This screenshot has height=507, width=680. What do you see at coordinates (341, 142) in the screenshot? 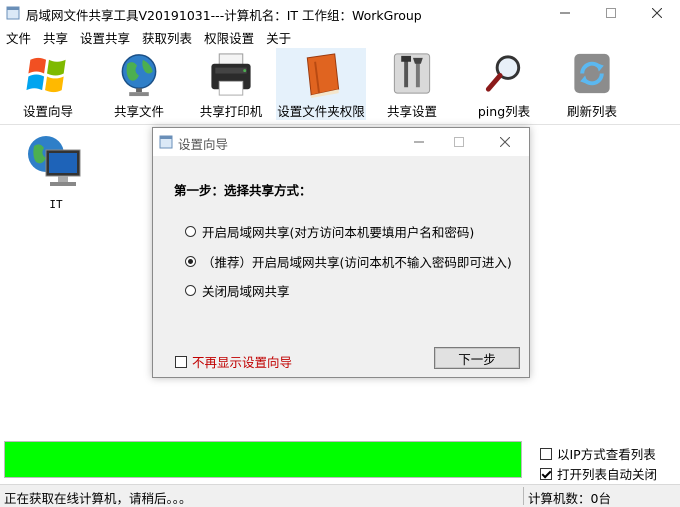
I see `dialog-title-bar: 设置向导` at bounding box center [341, 142].